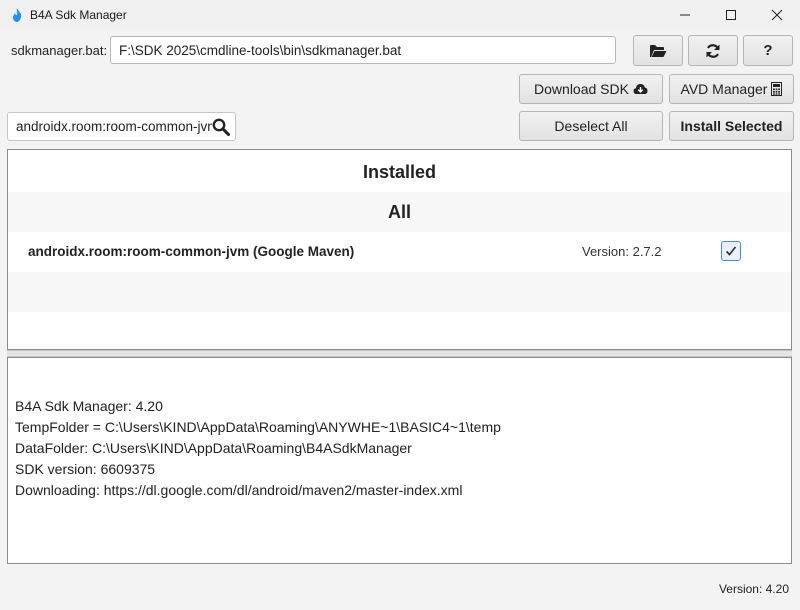 The image size is (800, 610). Describe the element at coordinates (17, 15) in the screenshot. I see `app-flame-icon` at that location.